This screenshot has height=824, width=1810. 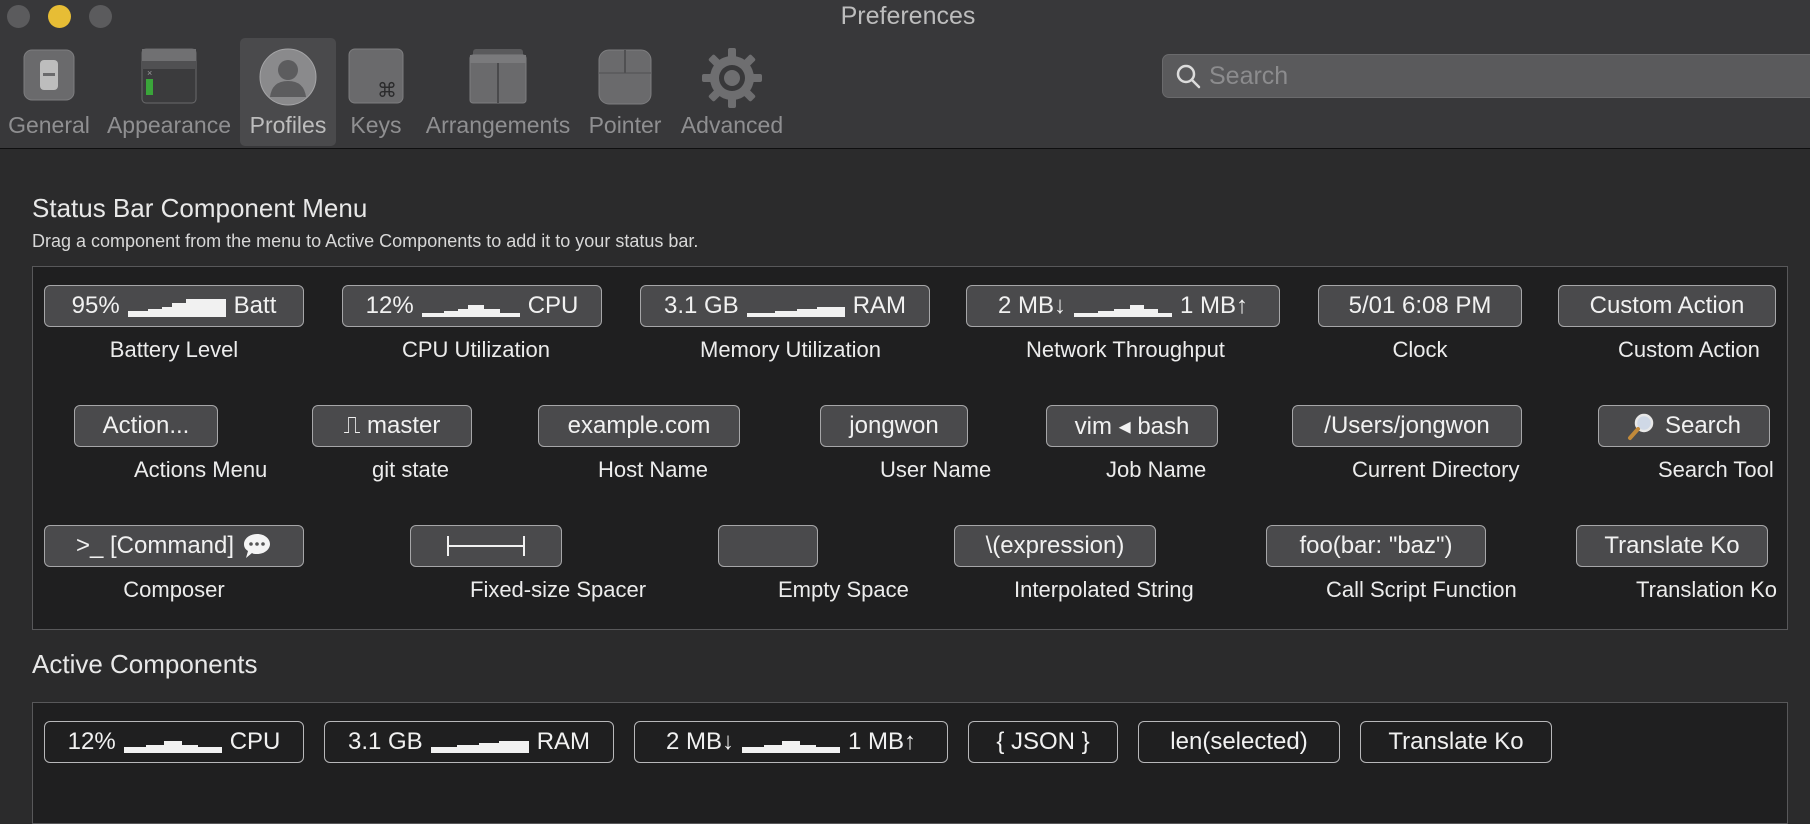 I want to click on tab-keys: ⌘ Keys, so click(x=376, y=92).